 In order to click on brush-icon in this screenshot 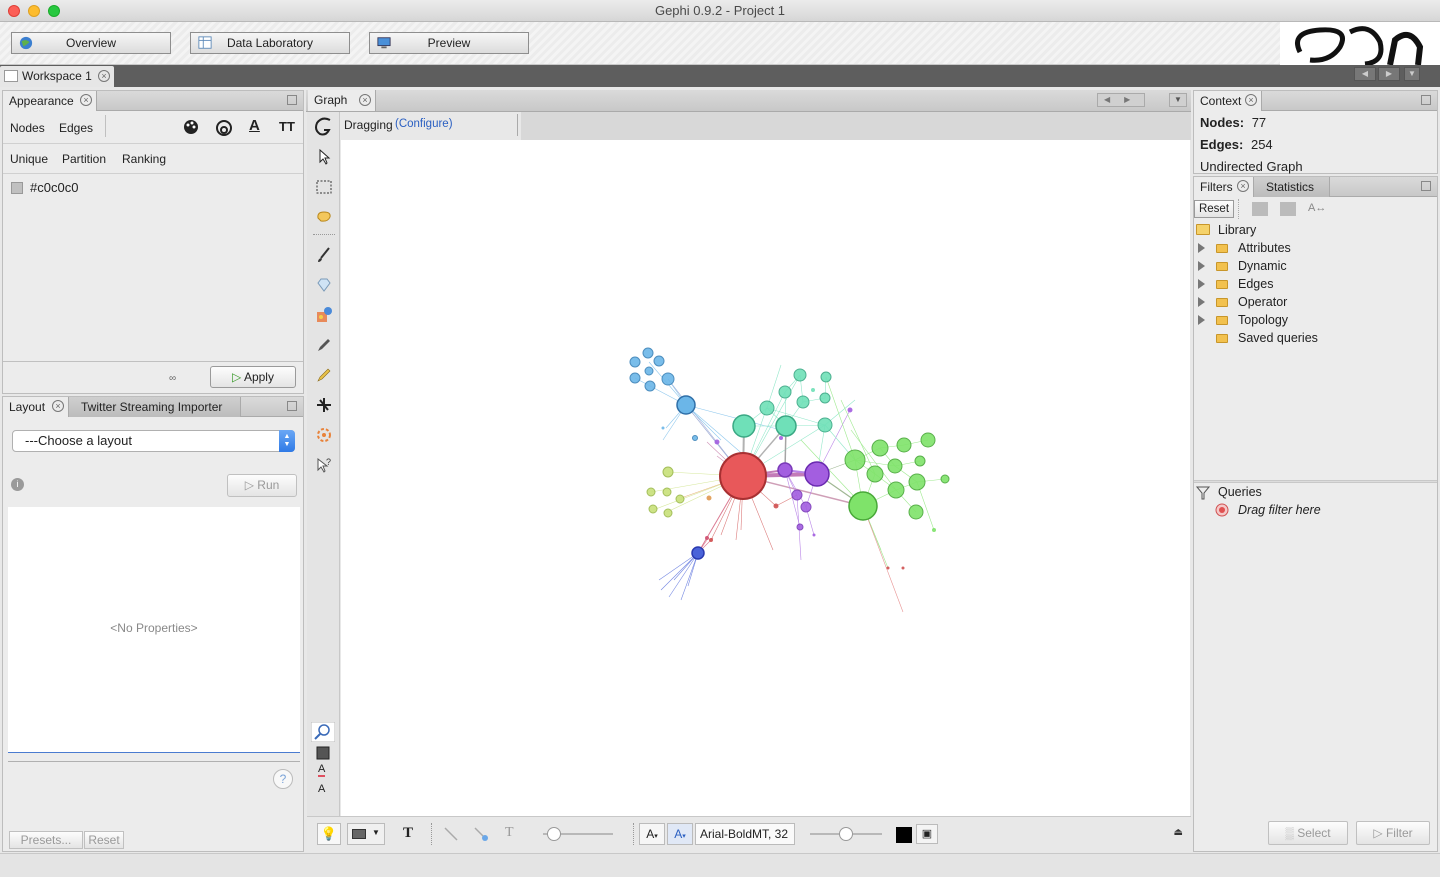, I will do `click(324, 255)`.